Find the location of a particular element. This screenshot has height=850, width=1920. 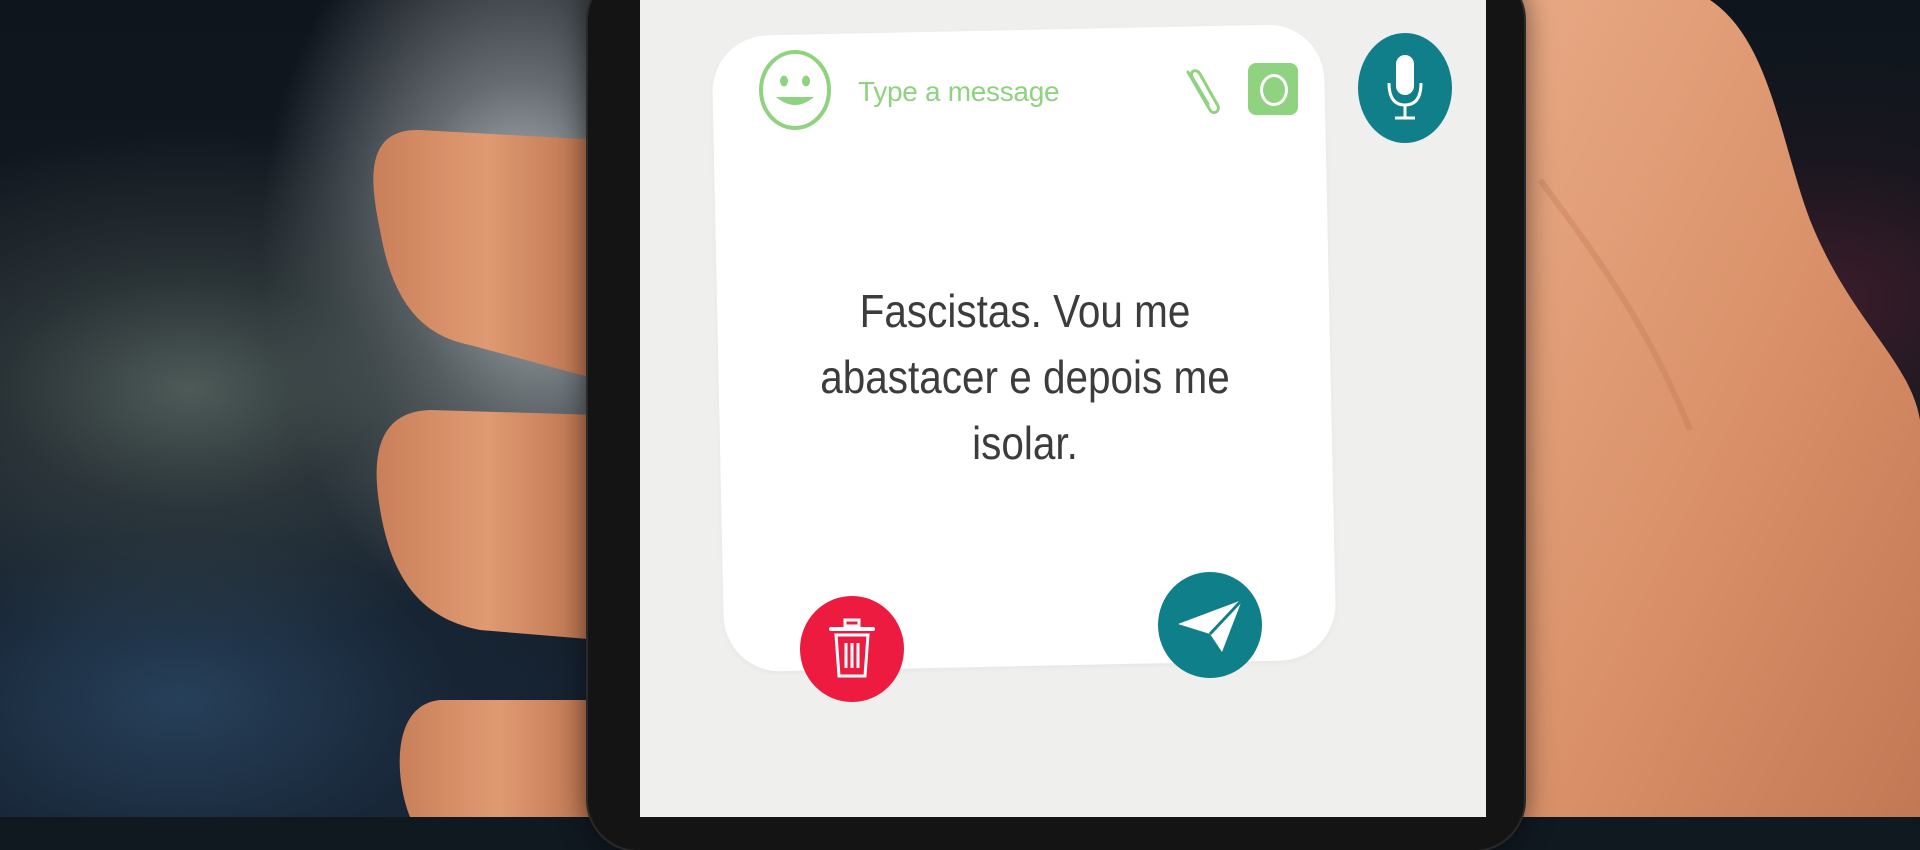

trash-icon is located at coordinates (852, 648).